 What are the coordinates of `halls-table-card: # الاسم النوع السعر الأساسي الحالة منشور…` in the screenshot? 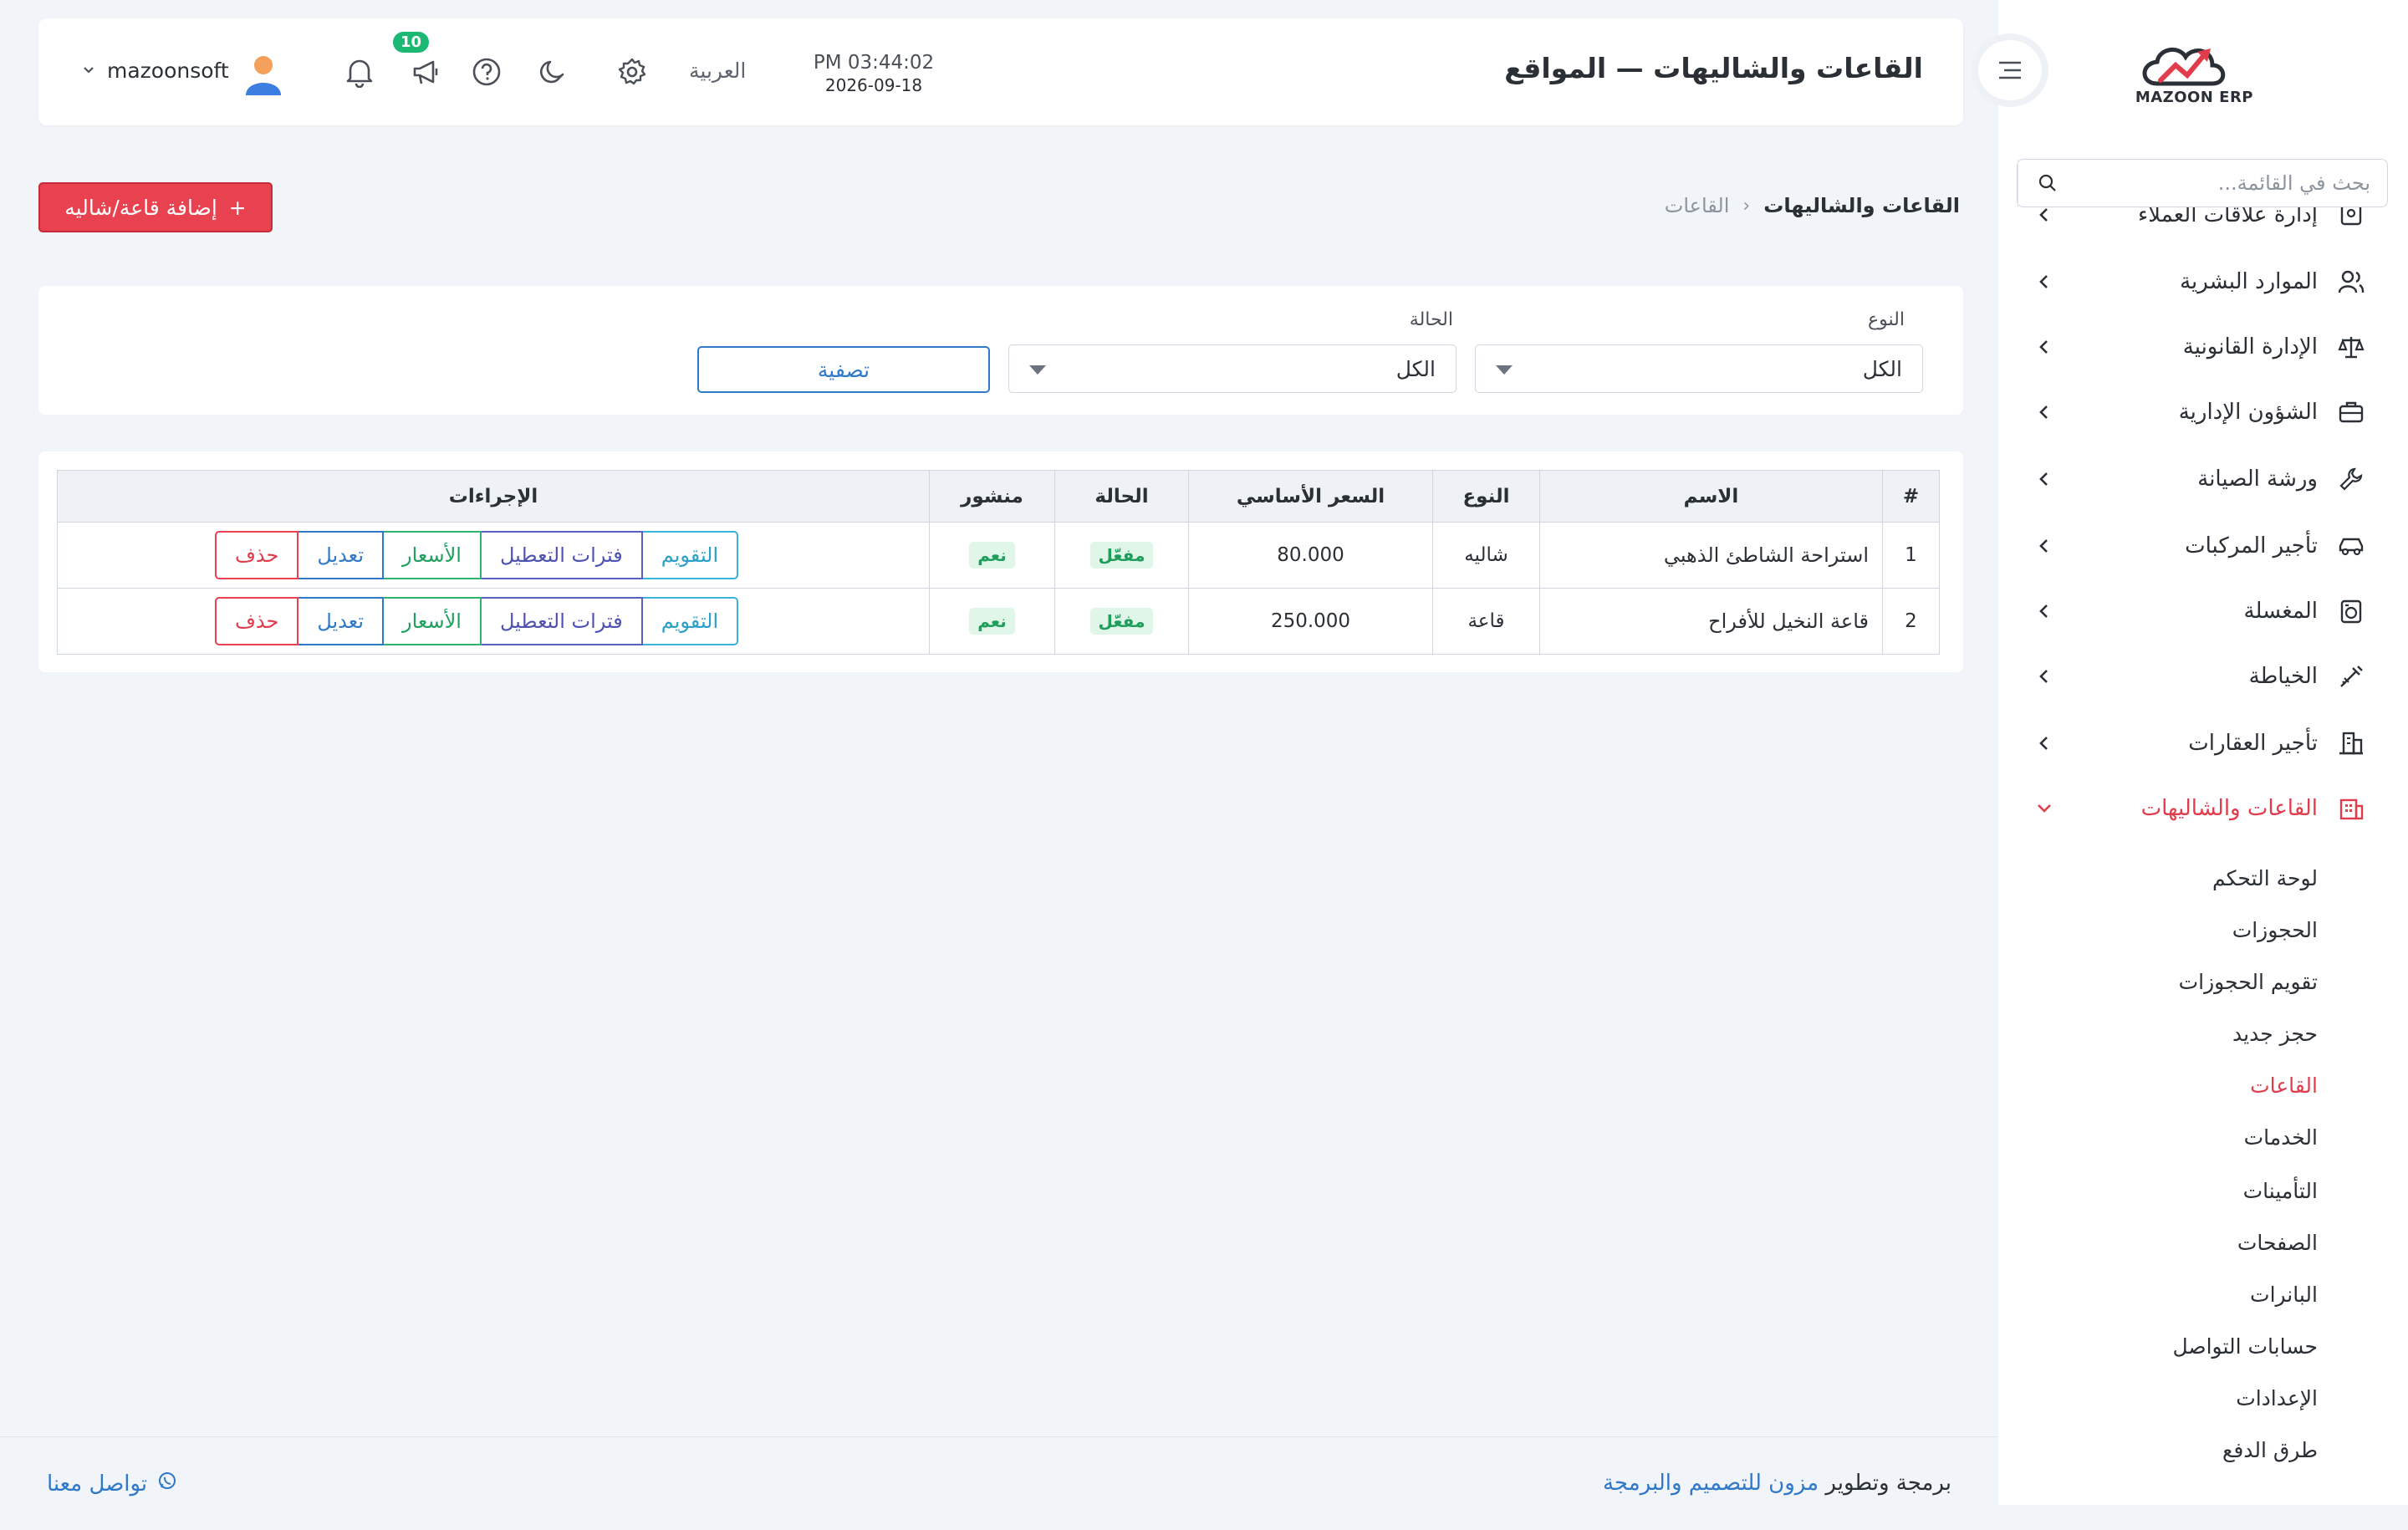 It's located at (1001, 561).